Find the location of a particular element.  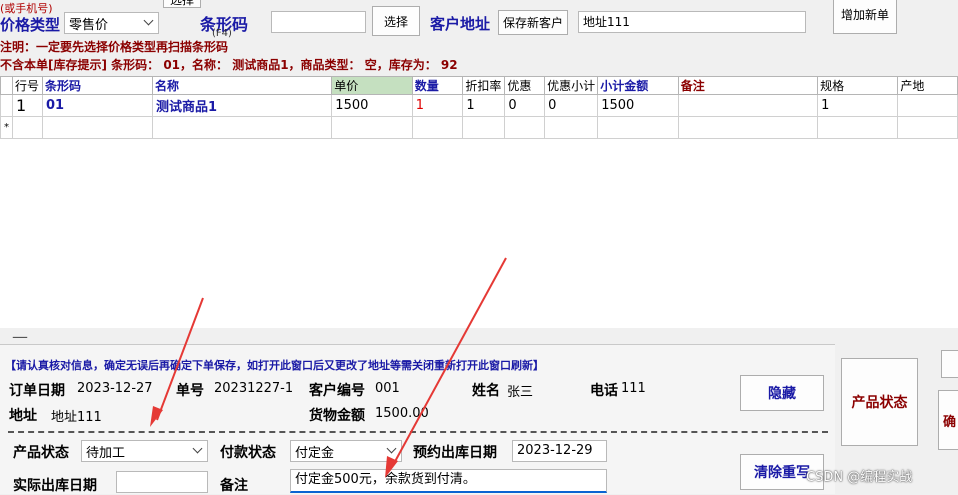

watermark: CSDN @编程实战 is located at coordinates (859, 477).